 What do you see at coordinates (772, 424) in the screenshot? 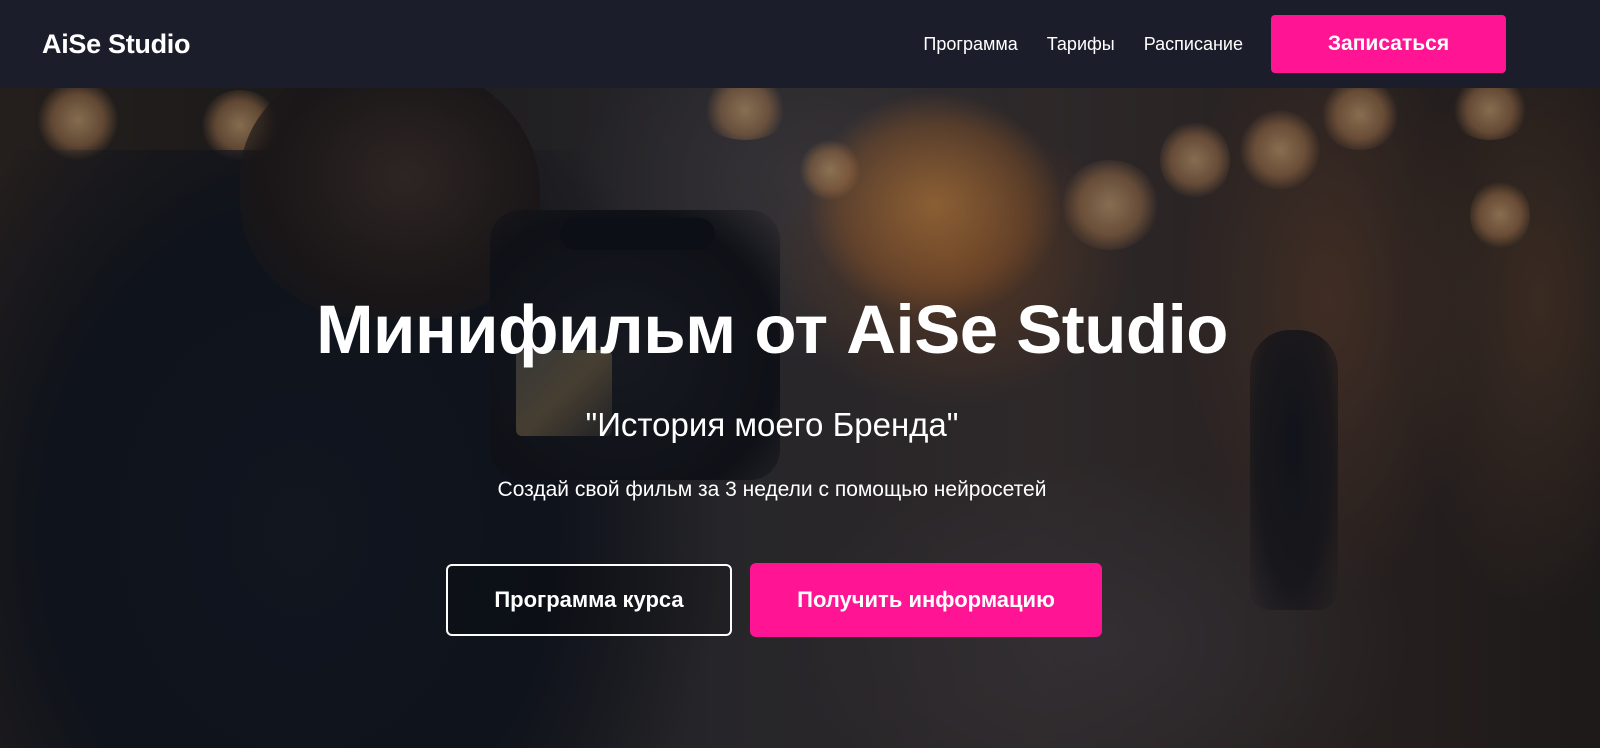
I see `hero-subtitle: "История моего Бренда"` at bounding box center [772, 424].